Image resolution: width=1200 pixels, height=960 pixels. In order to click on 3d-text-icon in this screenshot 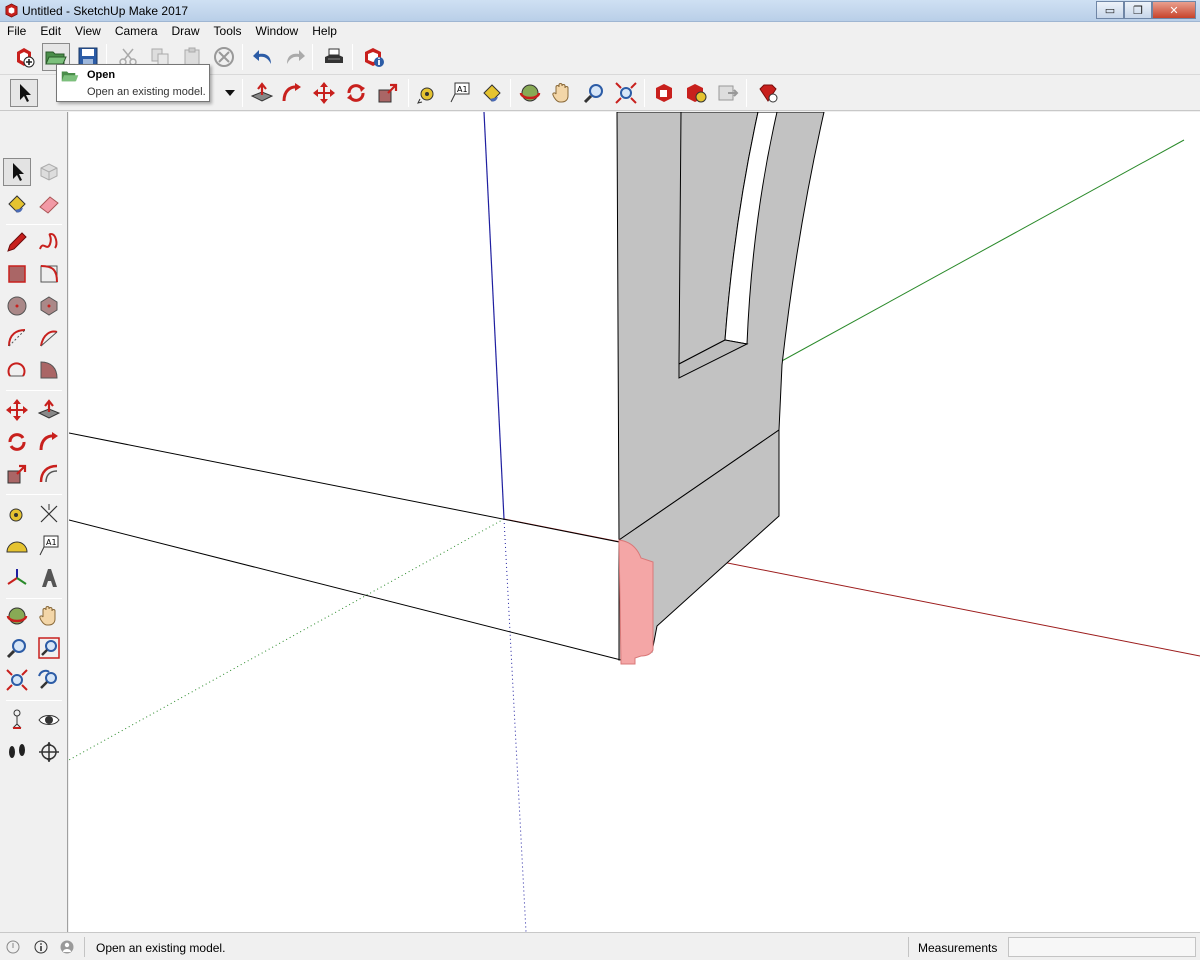, I will do `click(49, 578)`.